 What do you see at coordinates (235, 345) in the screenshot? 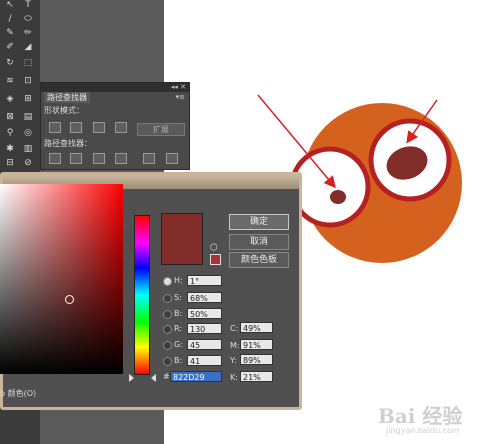
I see `magenta-label: M:` at bounding box center [235, 345].